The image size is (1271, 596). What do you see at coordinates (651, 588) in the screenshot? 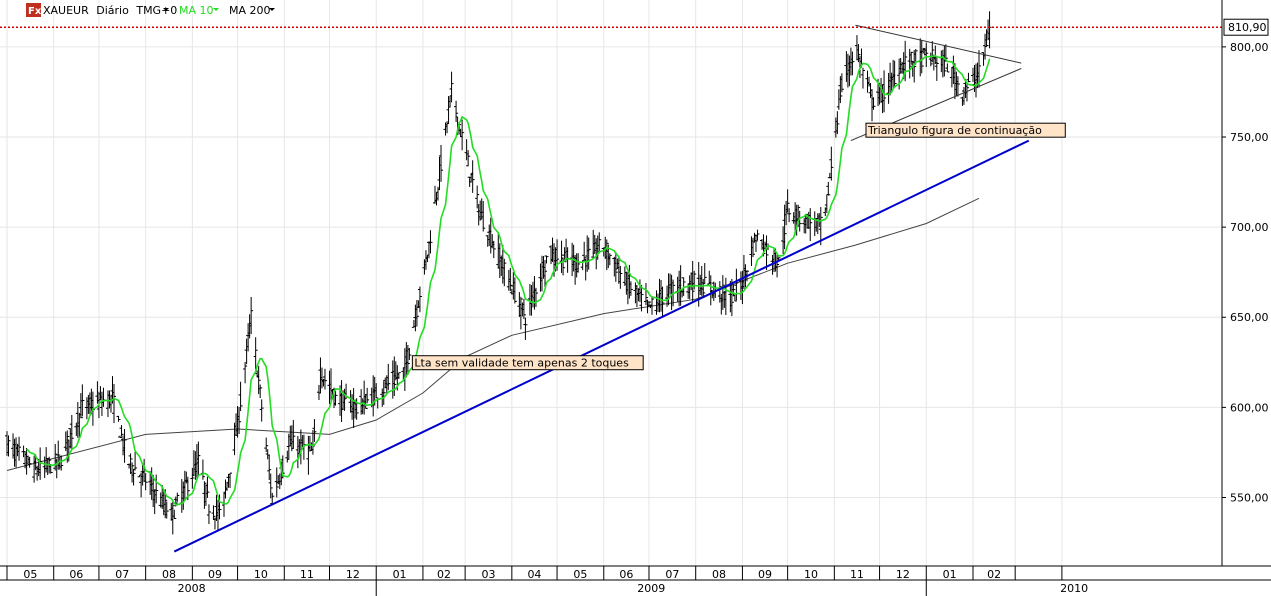
I see `x-year-label: 2009` at bounding box center [651, 588].